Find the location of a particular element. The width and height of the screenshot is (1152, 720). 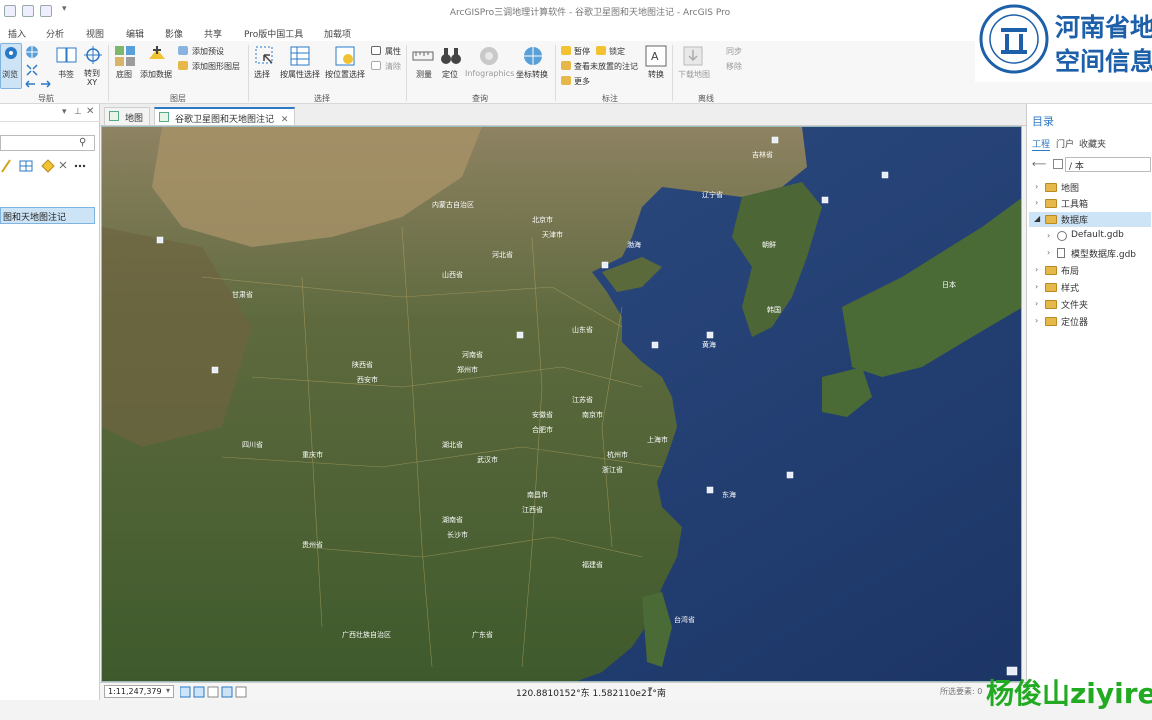

add-graphics-layer-button: 添加图形图层 is located at coordinates (216, 66).